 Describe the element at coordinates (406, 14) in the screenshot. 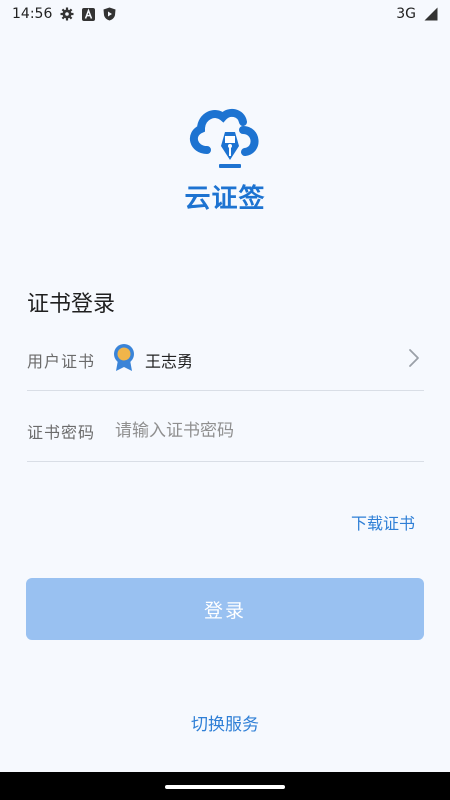

I see `network-type: 3G` at that location.